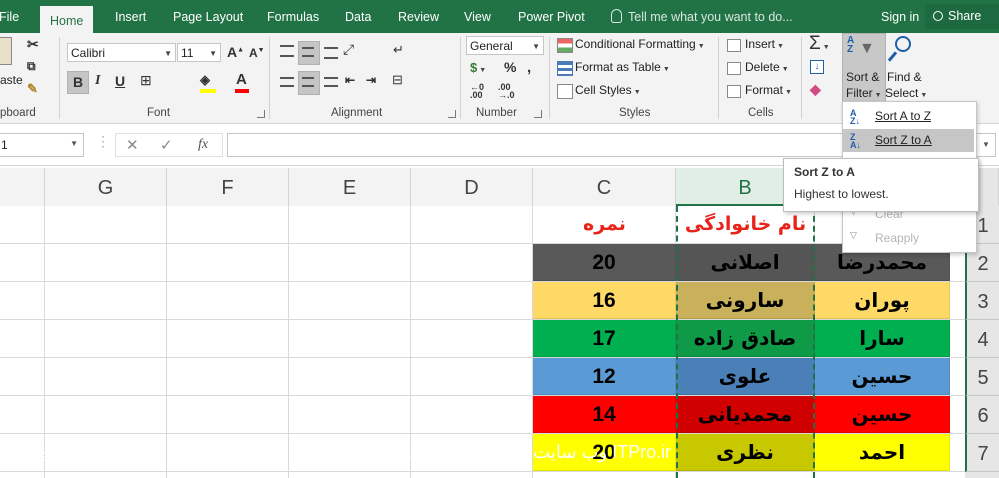 The height and width of the screenshot is (478, 999). What do you see at coordinates (11, 80) in the screenshot?
I see `paste-label: aste` at bounding box center [11, 80].